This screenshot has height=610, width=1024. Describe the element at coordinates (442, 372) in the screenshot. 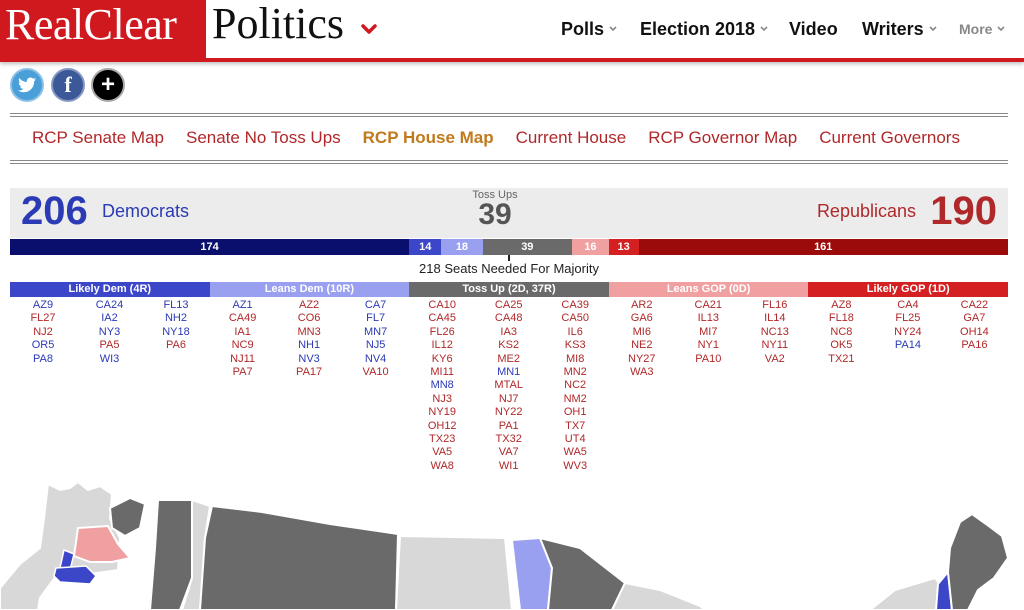

I see `race-link: MI11` at that location.